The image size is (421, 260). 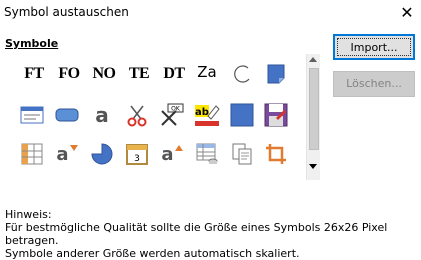 I want to click on scissors-icon, so click(x=137, y=115).